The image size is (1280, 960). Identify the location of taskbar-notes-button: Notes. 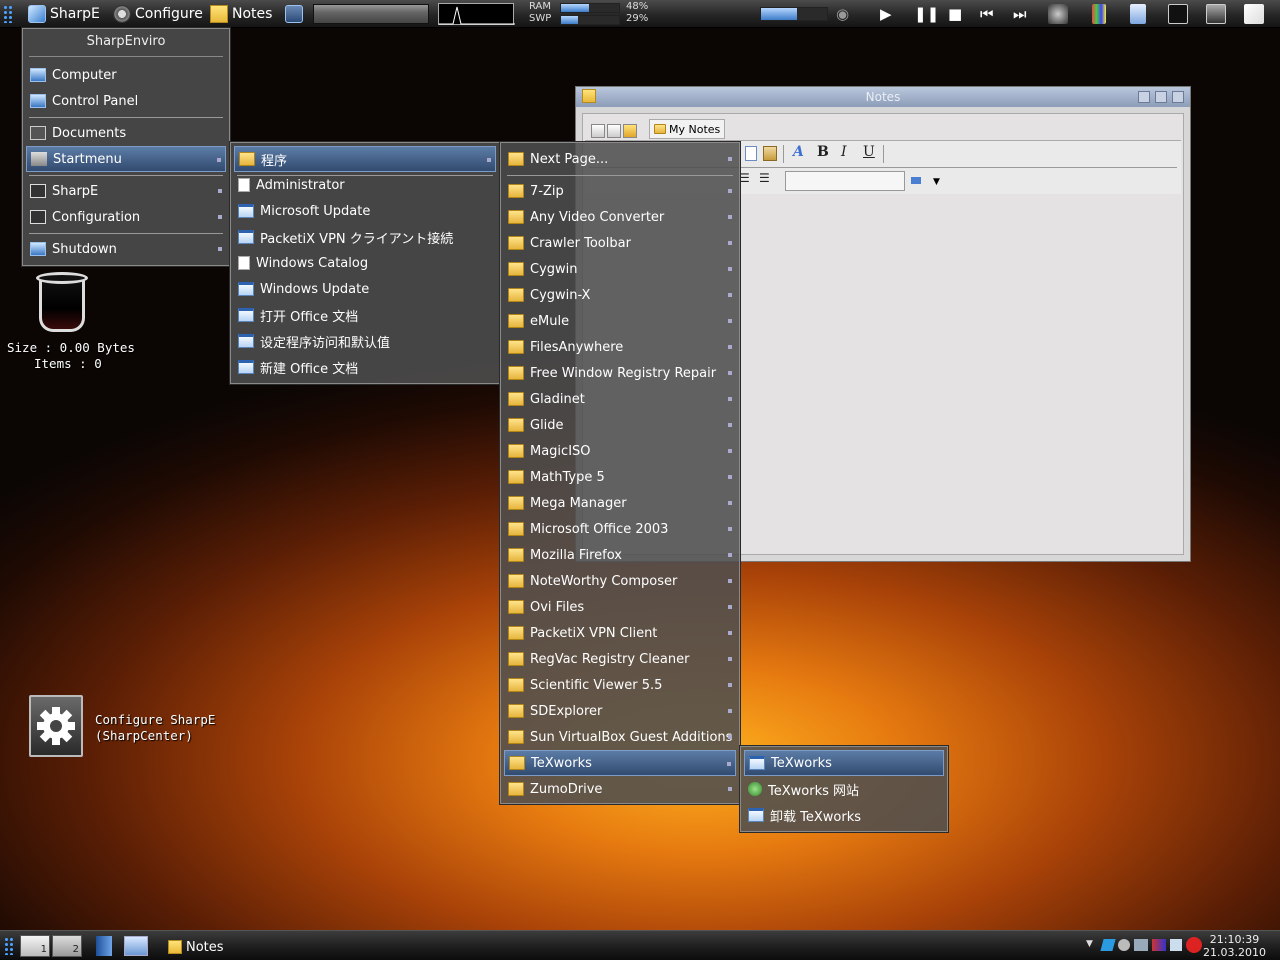
(196, 947).